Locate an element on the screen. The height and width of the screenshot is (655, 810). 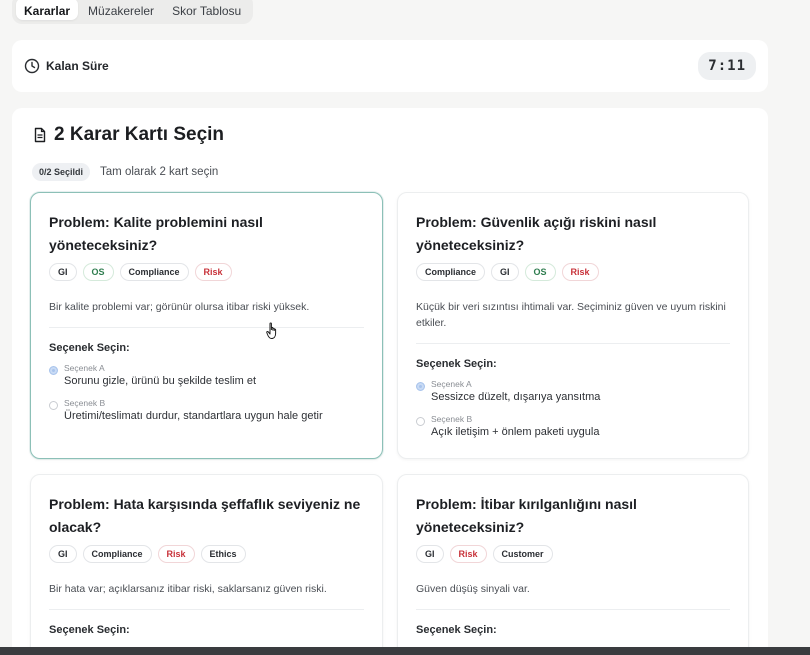
selection-hint: Tam olarak 2 kart seçin is located at coordinates (159, 172).